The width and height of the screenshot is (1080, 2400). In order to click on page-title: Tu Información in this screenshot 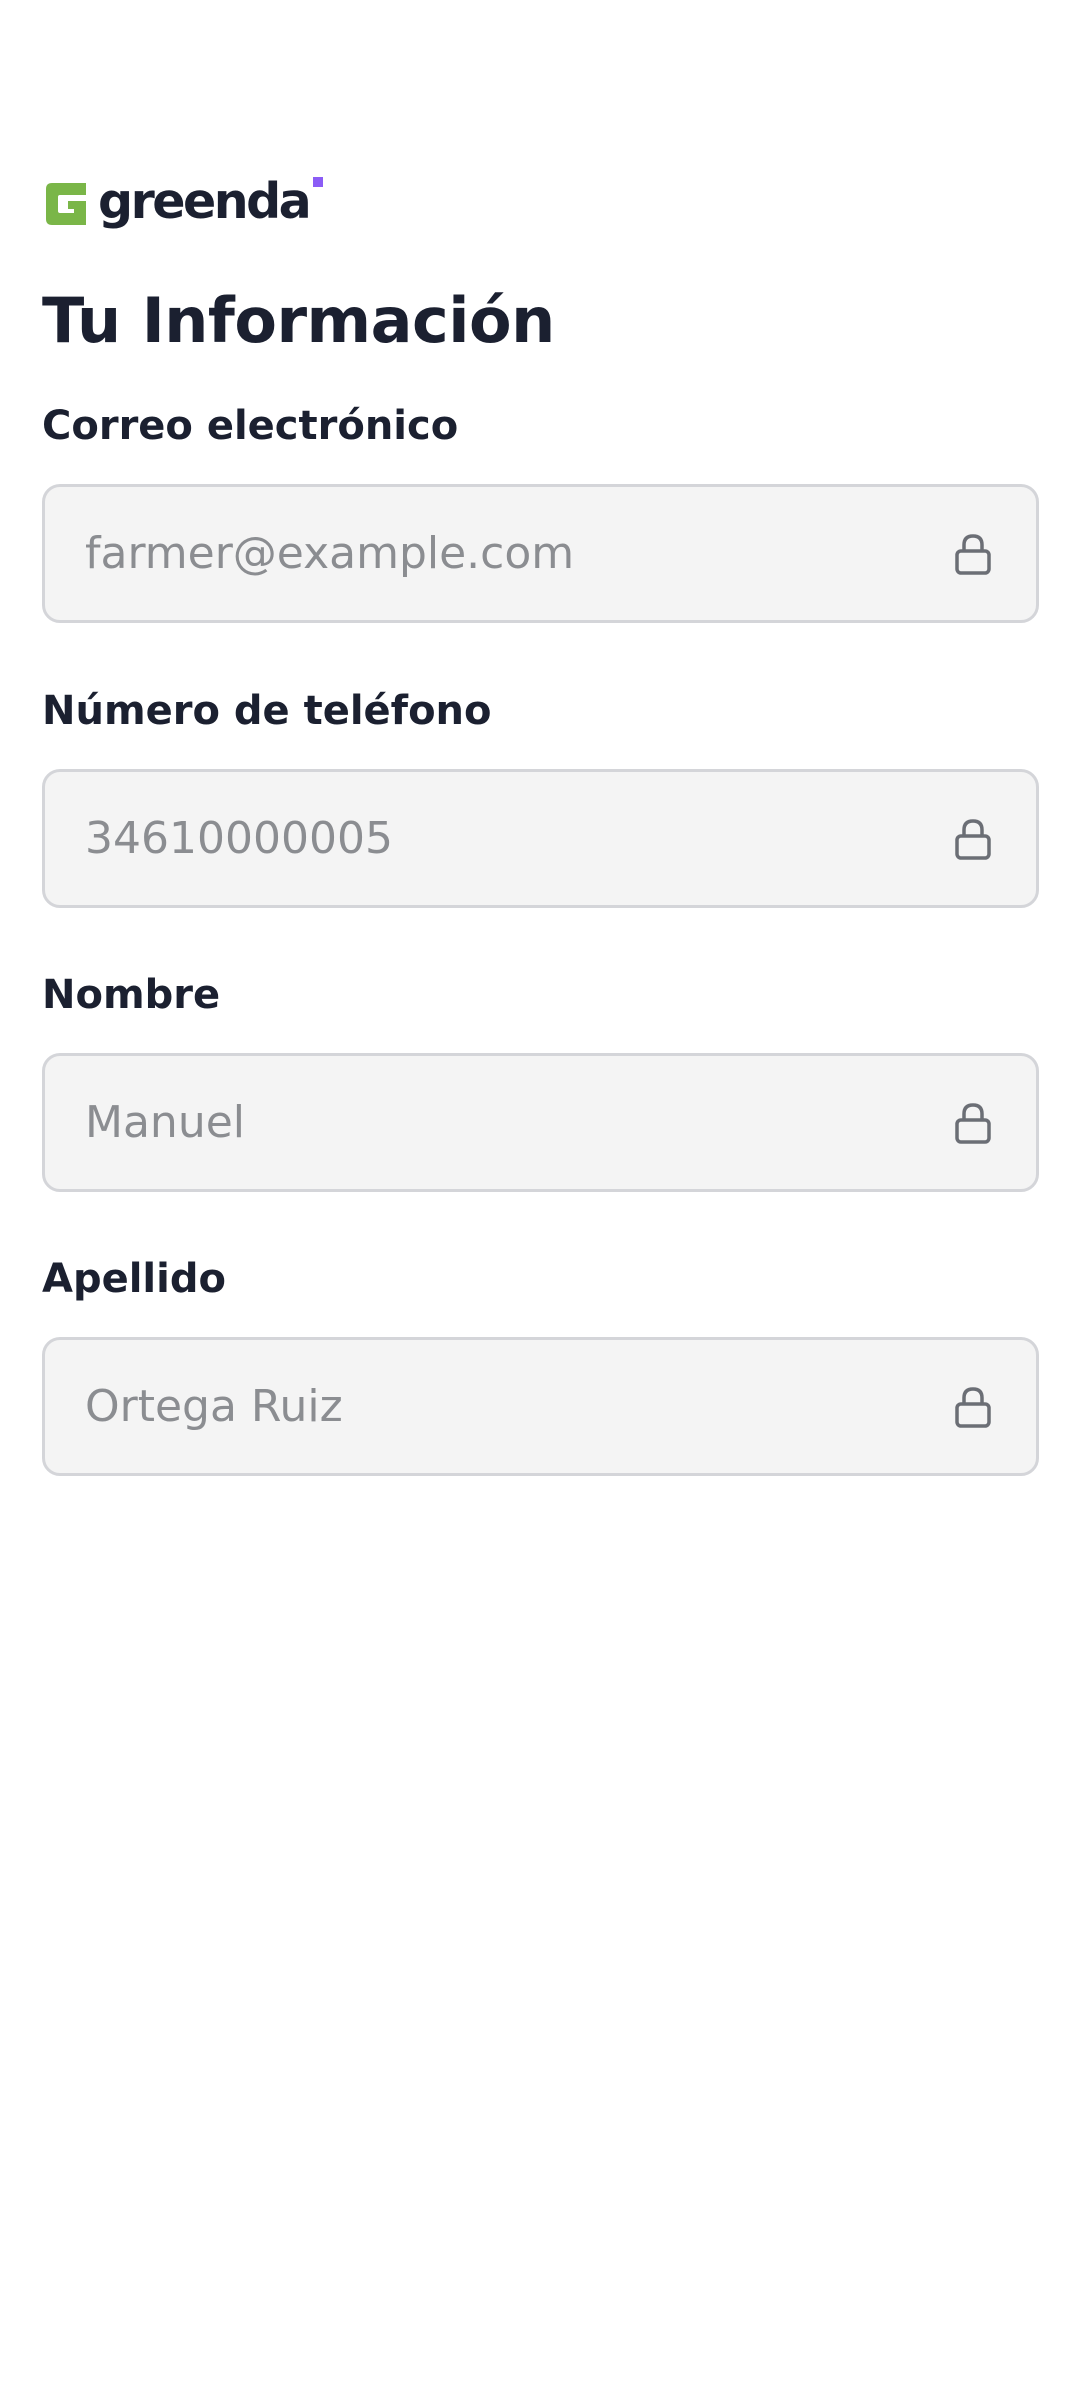, I will do `click(298, 320)`.